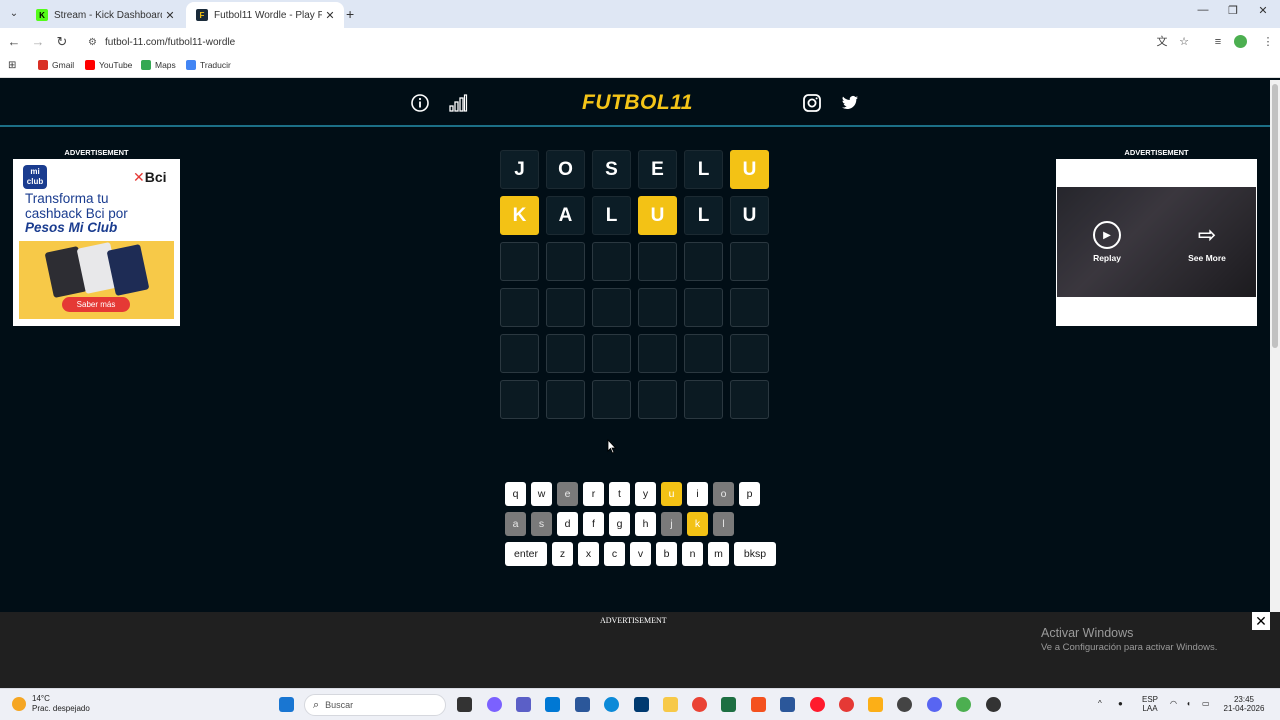 Image resolution: width=1280 pixels, height=720 pixels. Describe the element at coordinates (523, 704) in the screenshot. I see `teams-icon` at that location.